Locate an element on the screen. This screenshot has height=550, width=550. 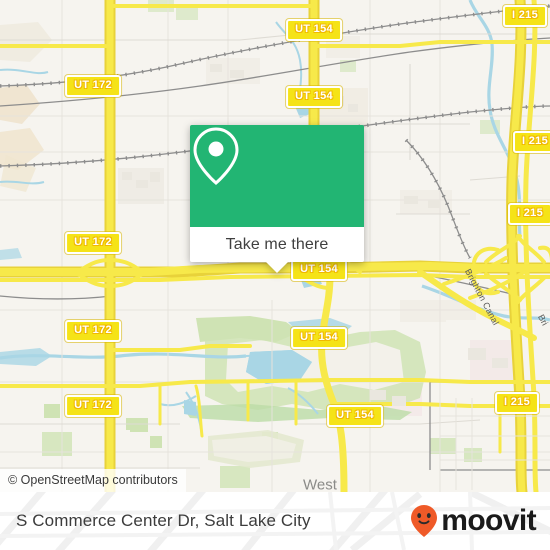
moovit-brand: moovit is located at coordinates (473, 521).